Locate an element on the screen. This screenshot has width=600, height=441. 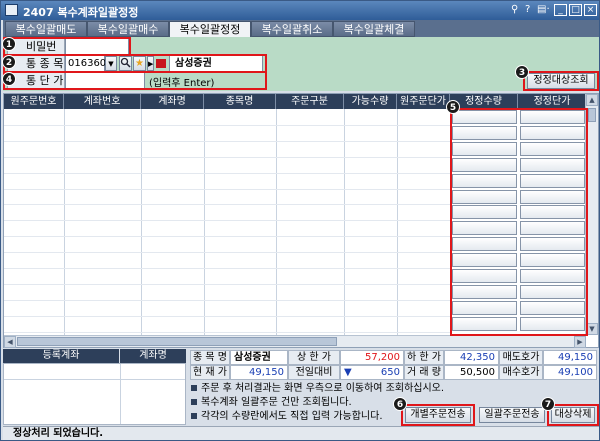
help-icon: ? is located at coordinates (527, 9).